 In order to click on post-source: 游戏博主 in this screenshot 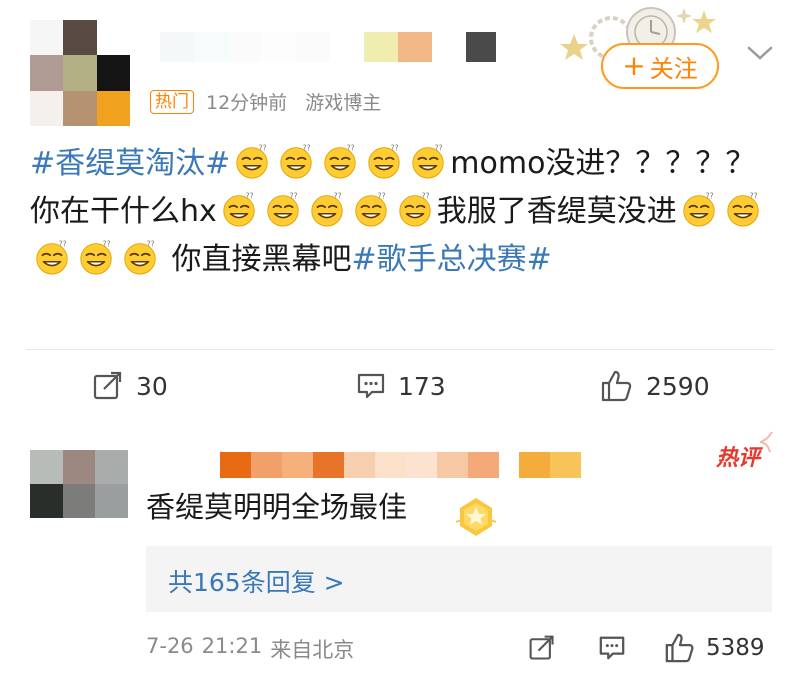, I will do `click(343, 103)`.